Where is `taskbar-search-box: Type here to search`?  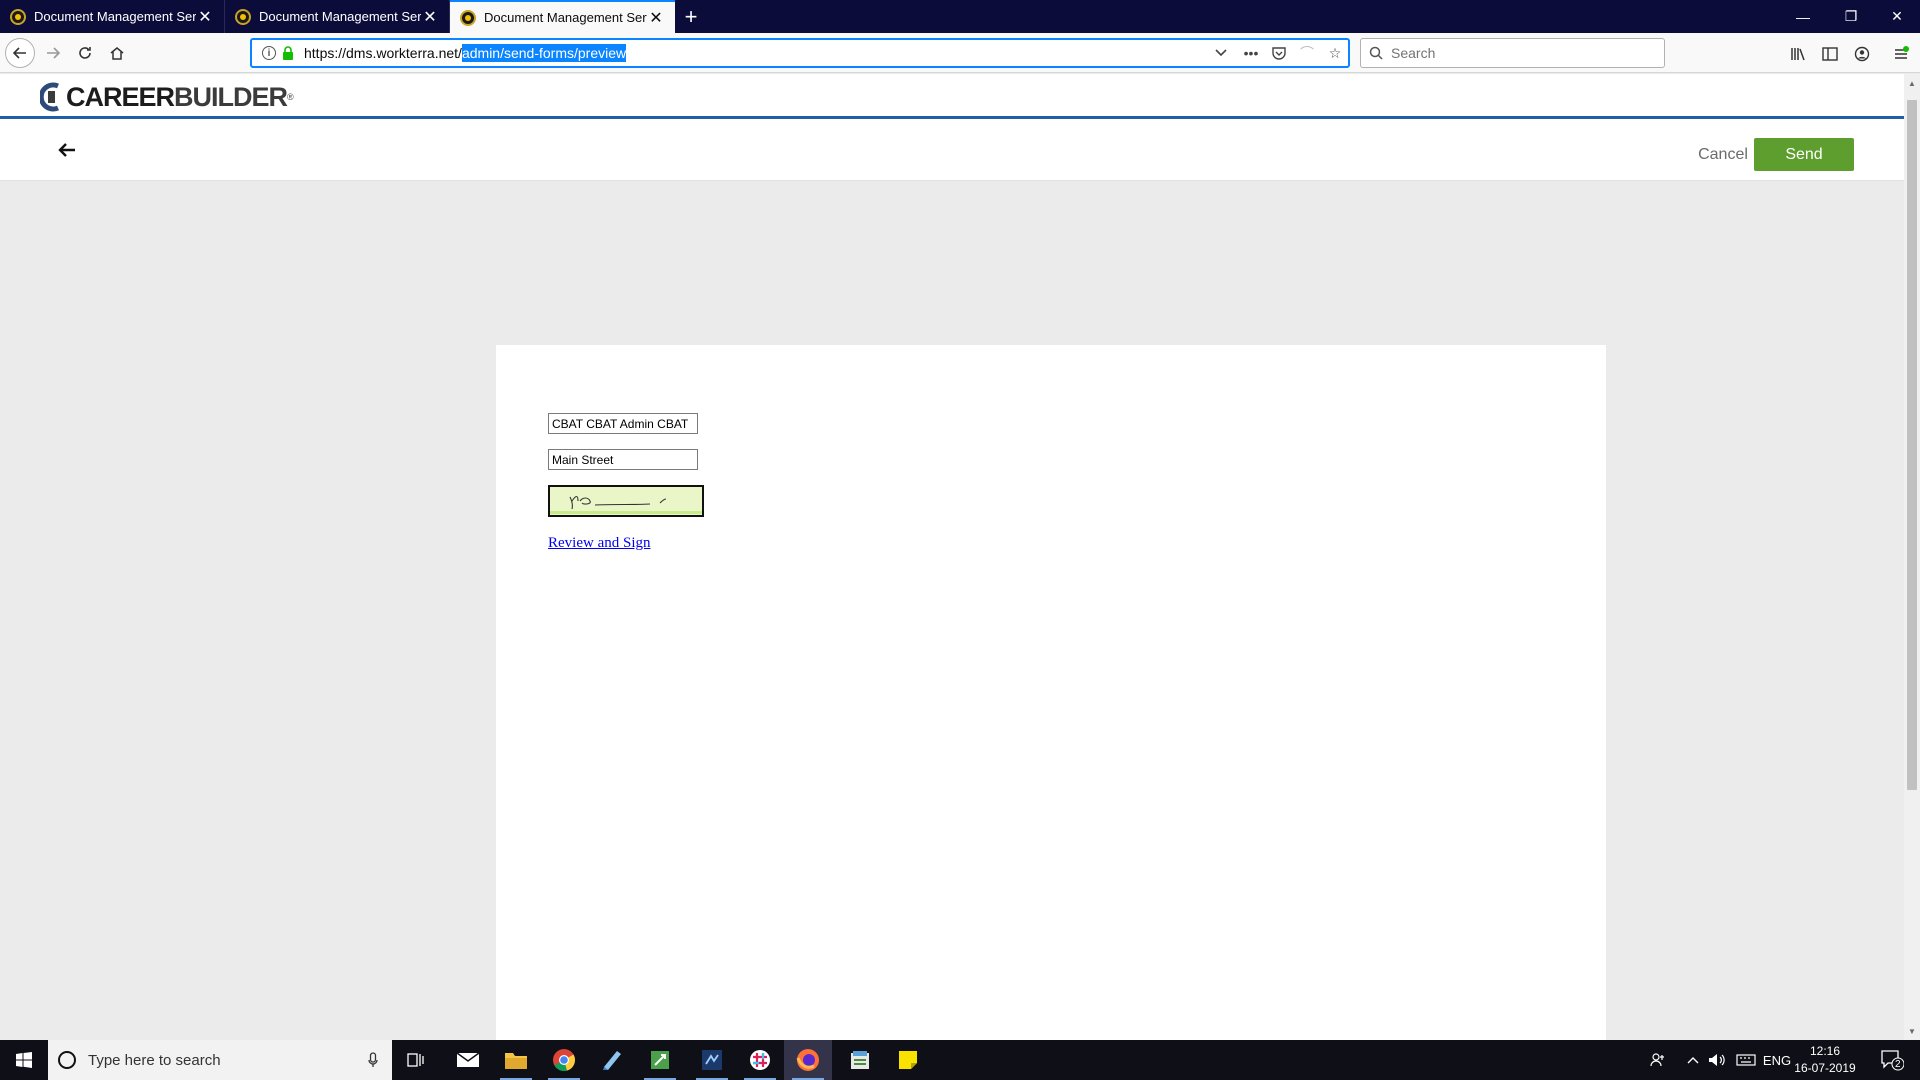 taskbar-search-box: Type here to search is located at coordinates (220, 1060).